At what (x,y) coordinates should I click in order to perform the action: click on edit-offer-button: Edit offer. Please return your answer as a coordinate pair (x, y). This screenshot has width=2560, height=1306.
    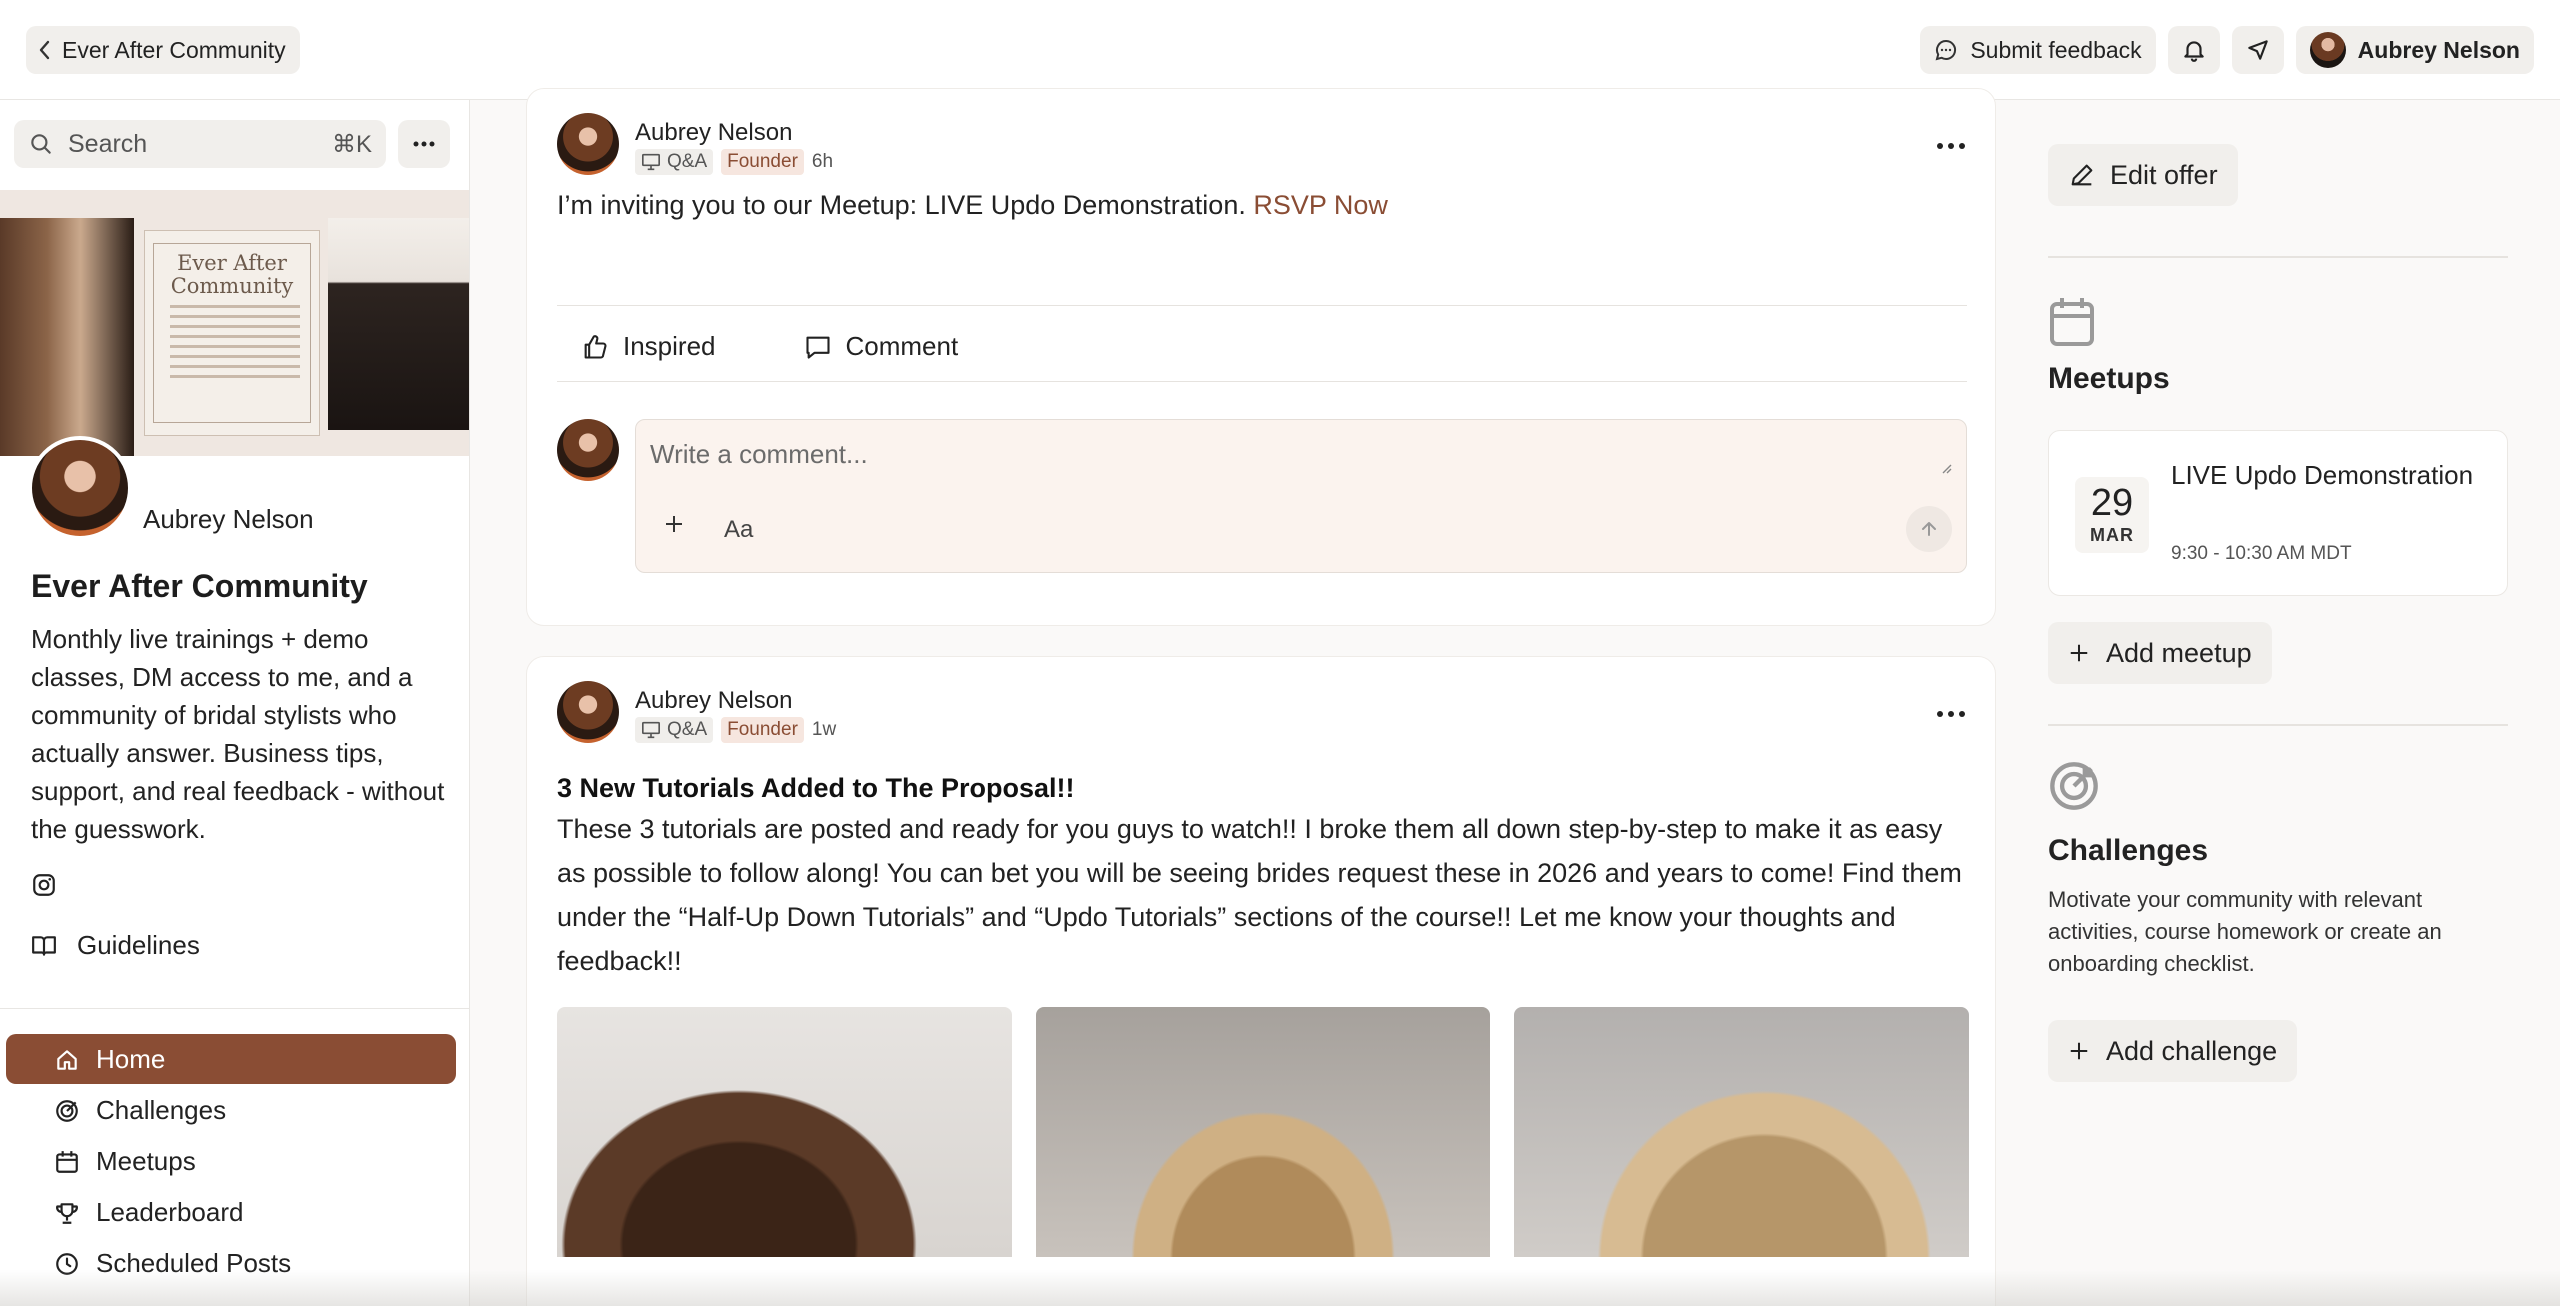
    Looking at the image, I should click on (2143, 175).